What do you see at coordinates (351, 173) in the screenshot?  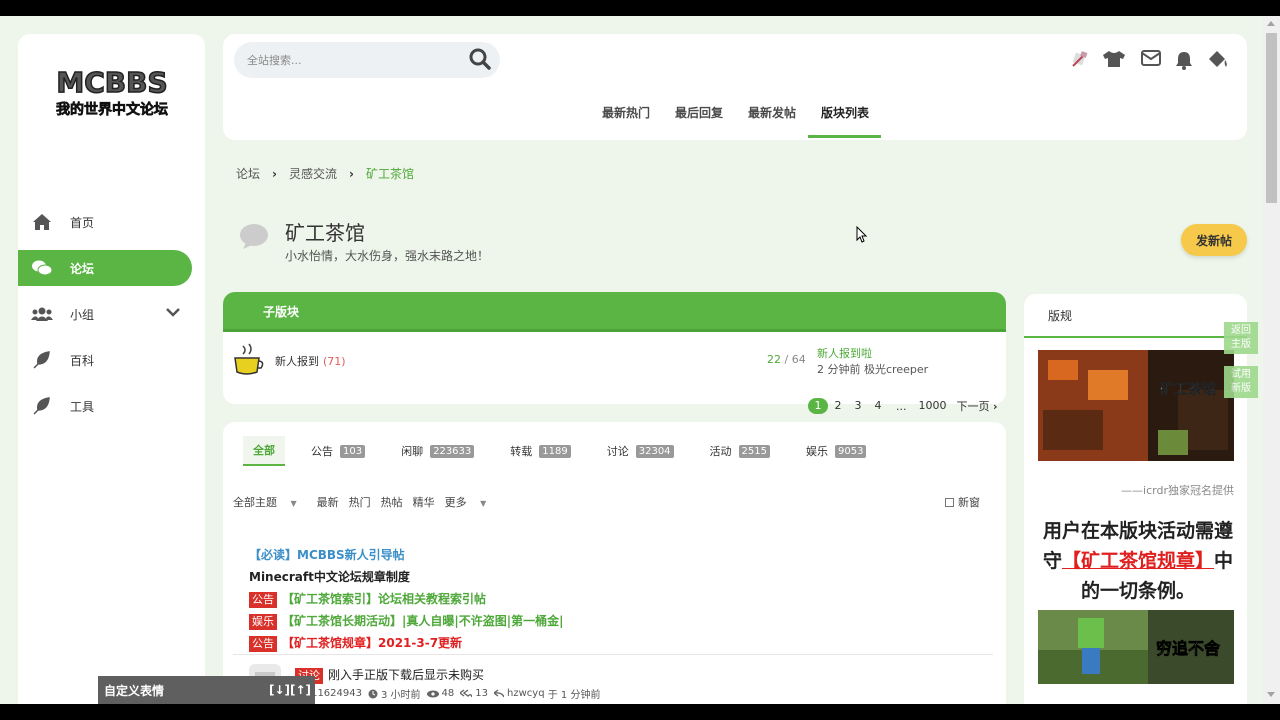 I see `chevron-right-icon: ›` at bounding box center [351, 173].